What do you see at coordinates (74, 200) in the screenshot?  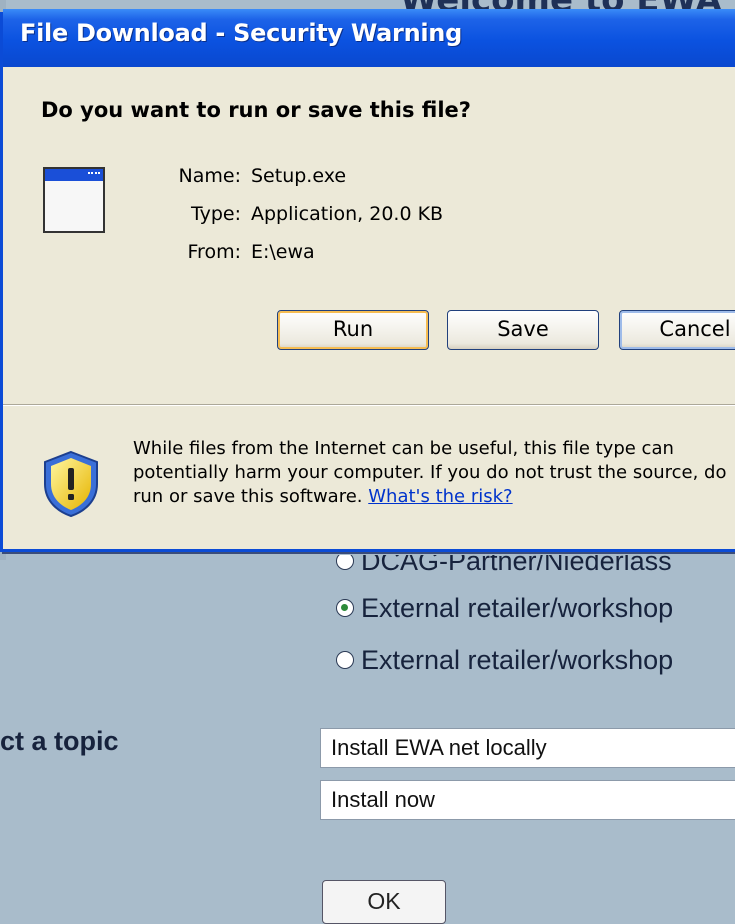 I see `application-file-icon` at bounding box center [74, 200].